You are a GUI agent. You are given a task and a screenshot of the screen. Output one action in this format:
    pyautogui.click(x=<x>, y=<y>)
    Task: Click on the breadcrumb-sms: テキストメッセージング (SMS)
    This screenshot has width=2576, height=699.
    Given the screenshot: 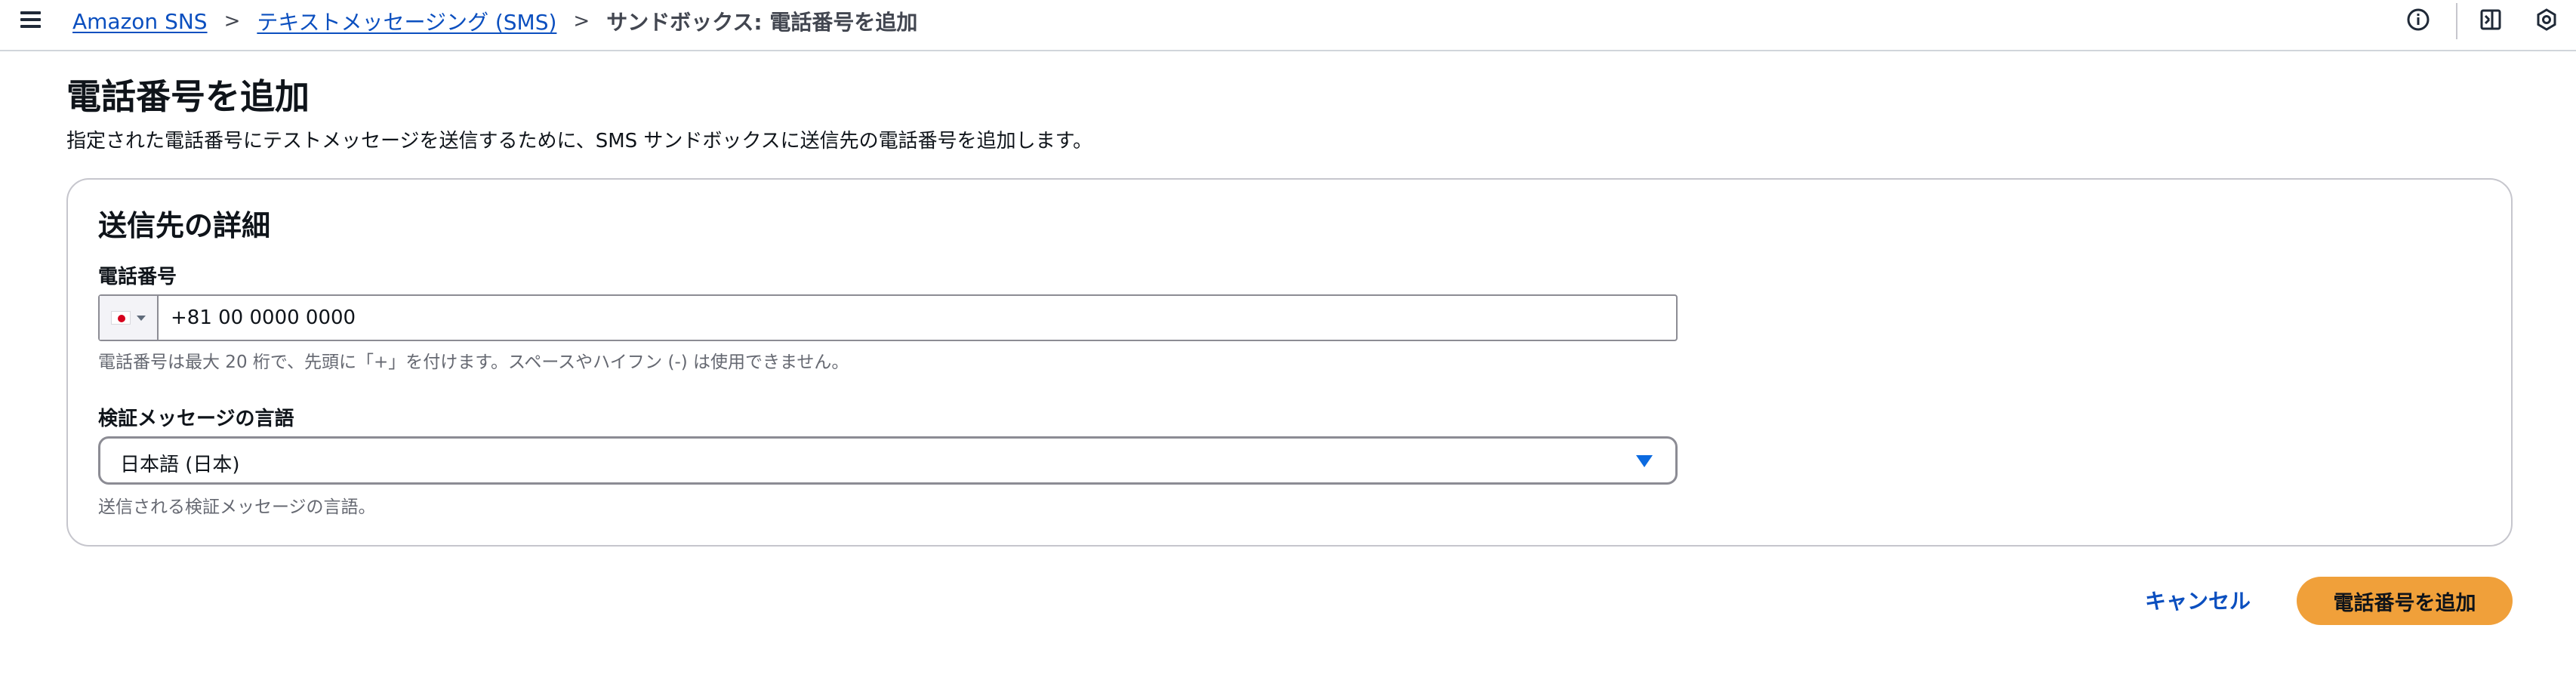 What is the action you would take?
    pyautogui.click(x=406, y=21)
    